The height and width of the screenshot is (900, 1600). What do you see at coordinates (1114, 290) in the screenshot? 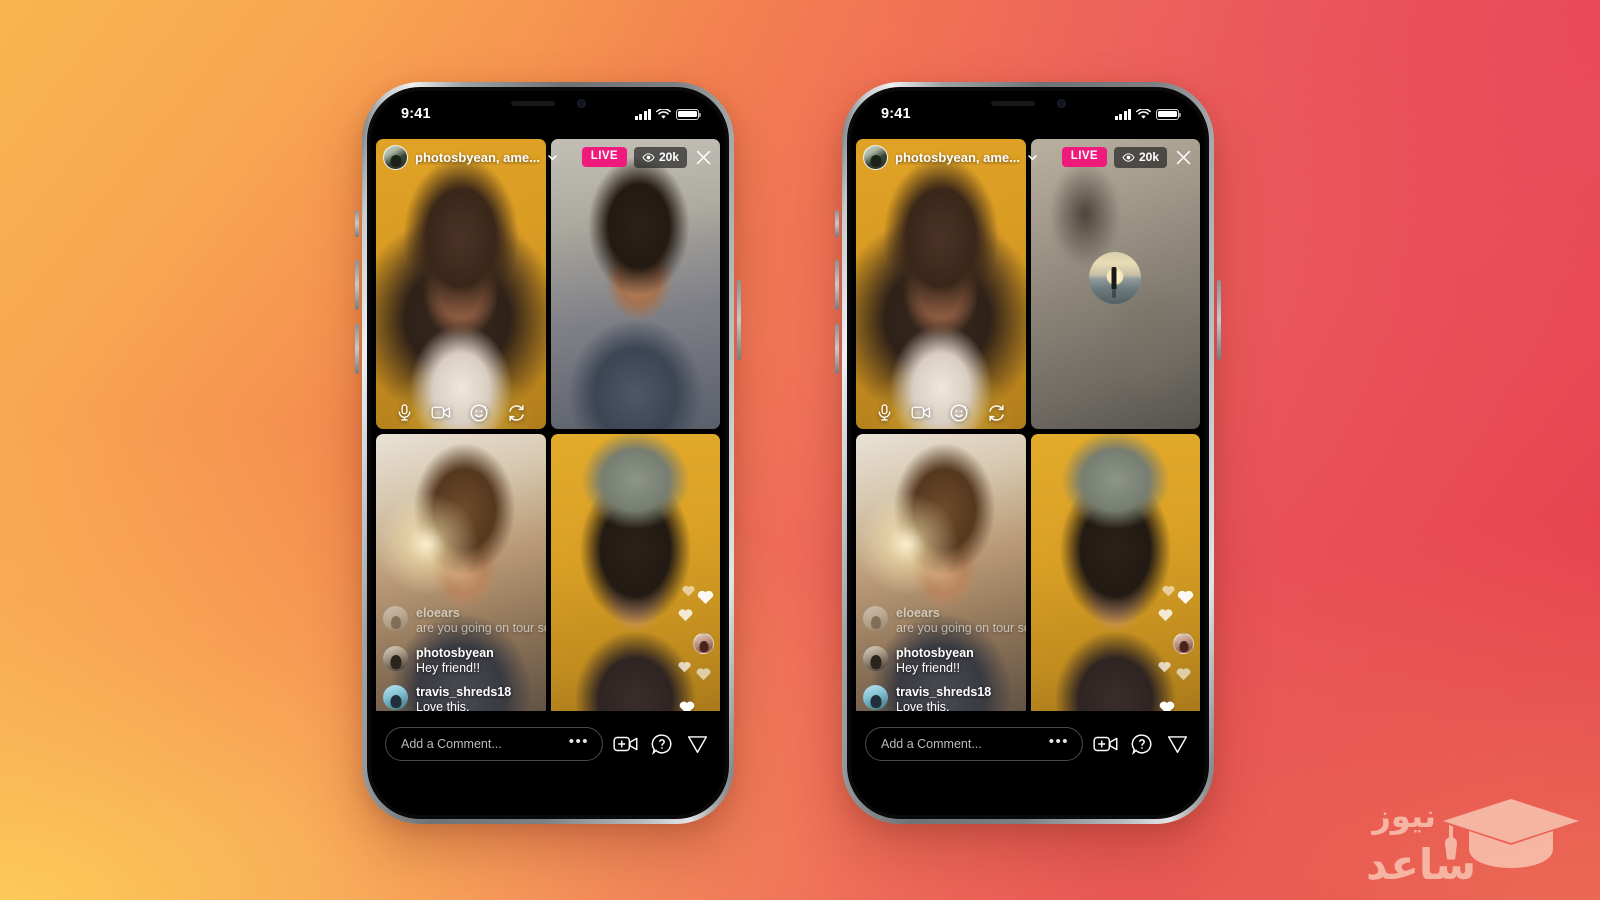
I see `silhouette-reflection` at bounding box center [1114, 290].